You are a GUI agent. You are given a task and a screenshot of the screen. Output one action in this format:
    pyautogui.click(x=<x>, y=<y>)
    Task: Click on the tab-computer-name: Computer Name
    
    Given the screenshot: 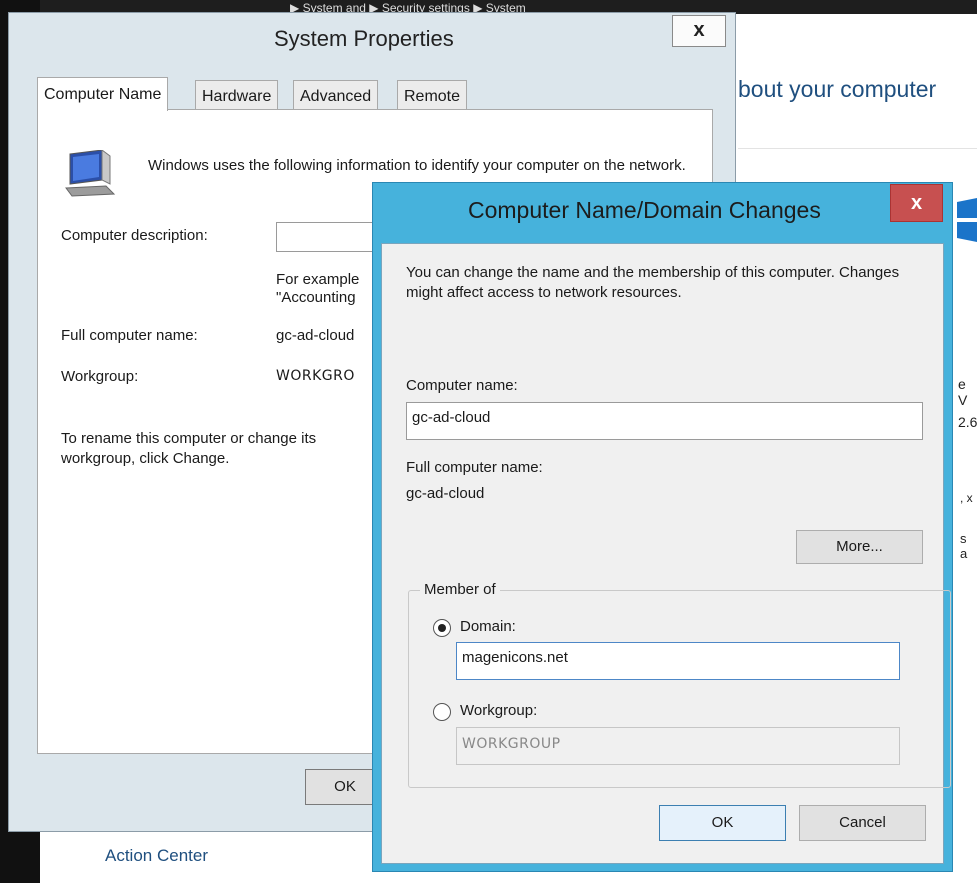 What is the action you would take?
    pyautogui.click(x=103, y=94)
    